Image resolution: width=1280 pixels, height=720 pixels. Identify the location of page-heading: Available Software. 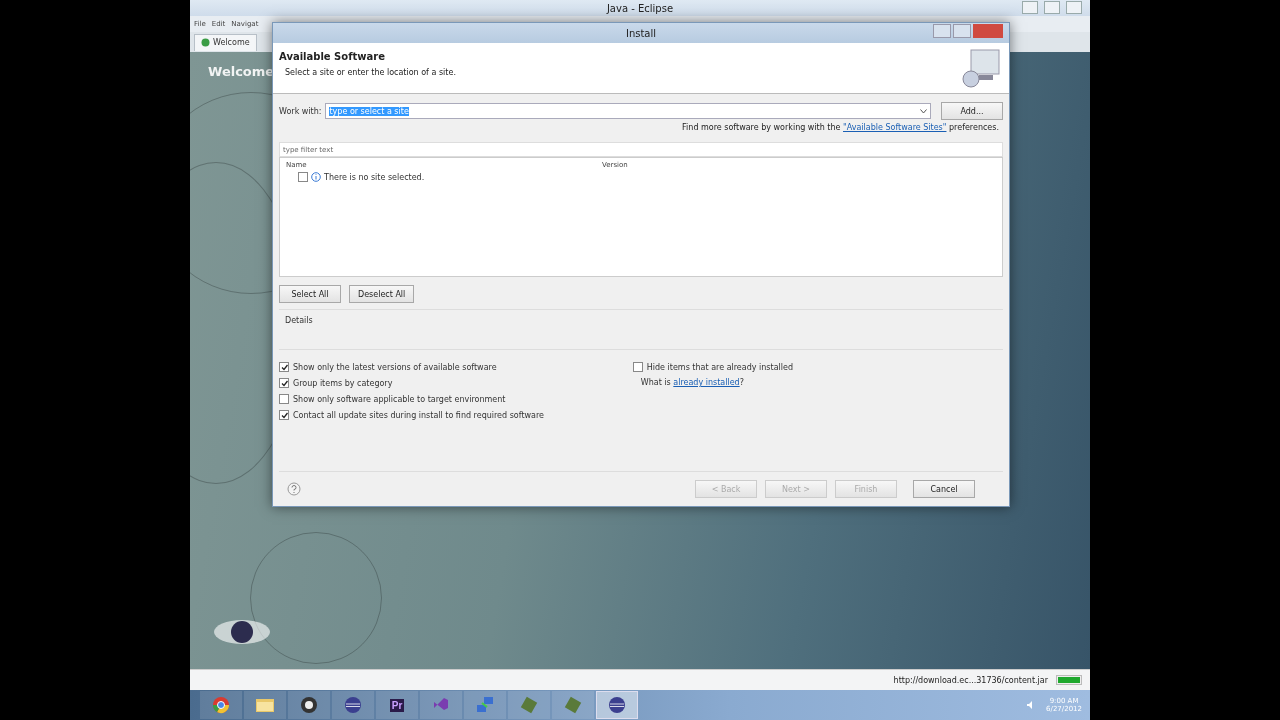
(332, 56).